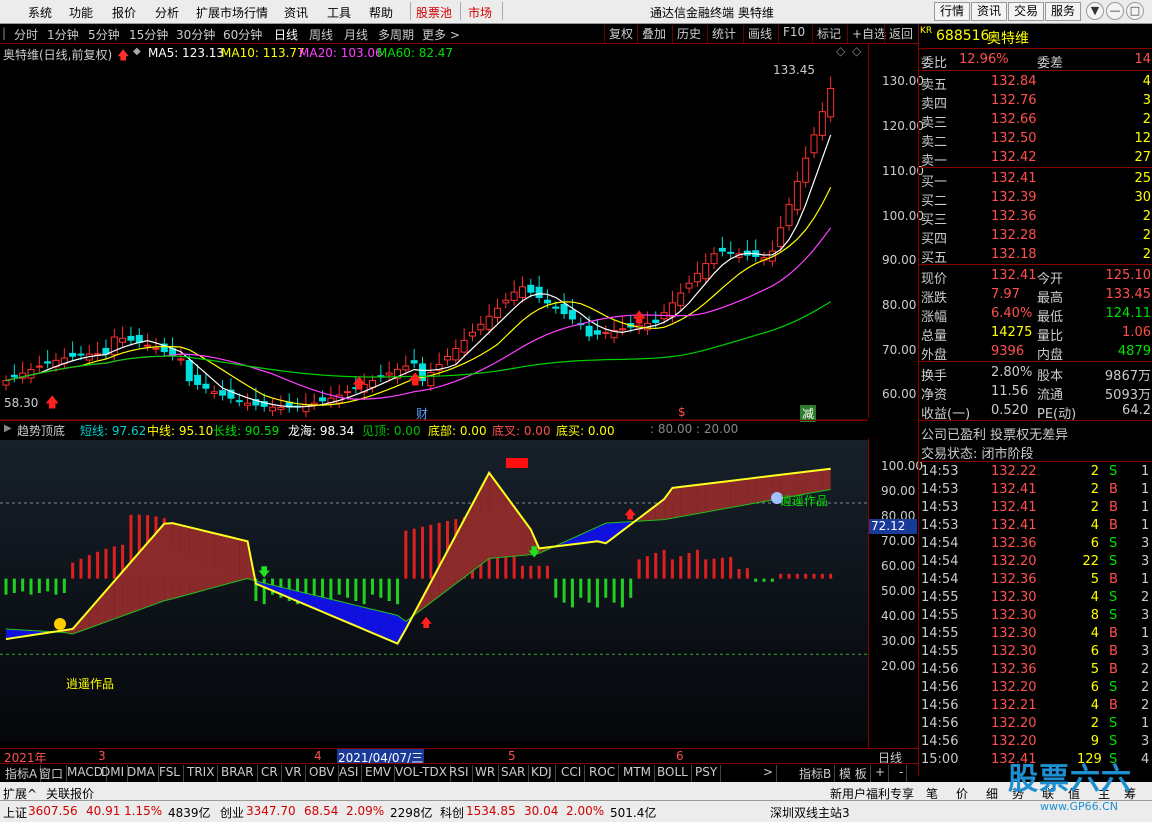  I want to click on indicator-tab: >, so click(769, 773).